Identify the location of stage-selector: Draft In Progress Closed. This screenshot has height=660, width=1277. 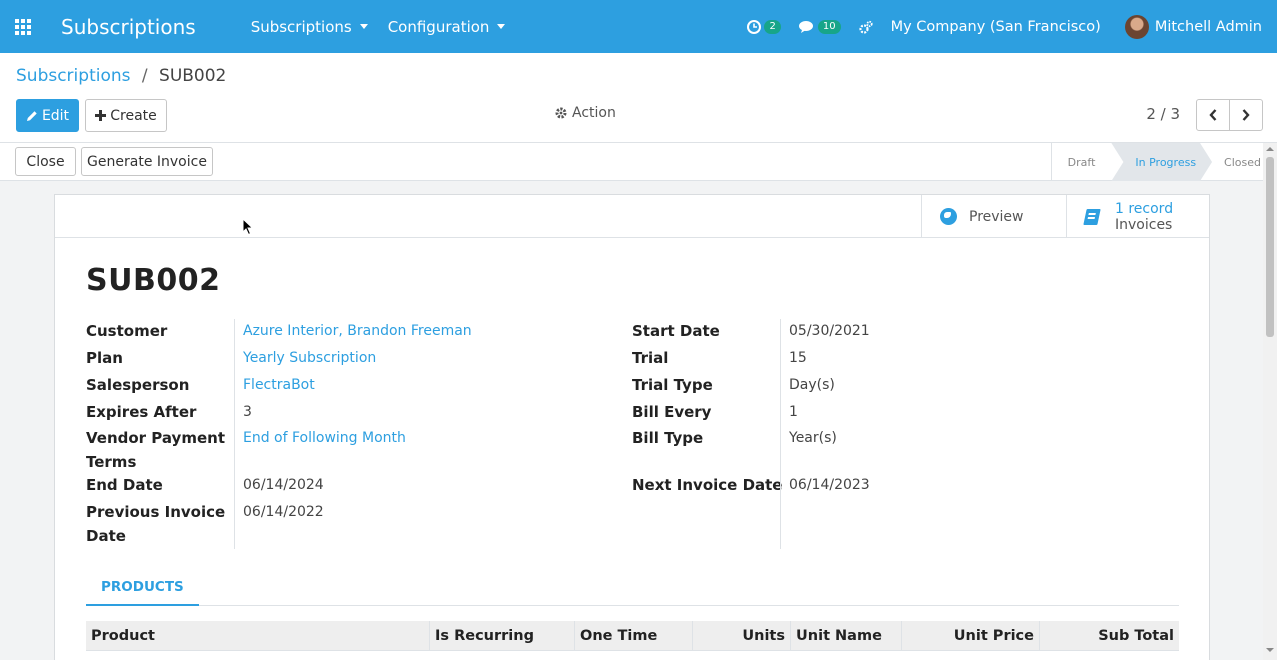
(1155, 162).